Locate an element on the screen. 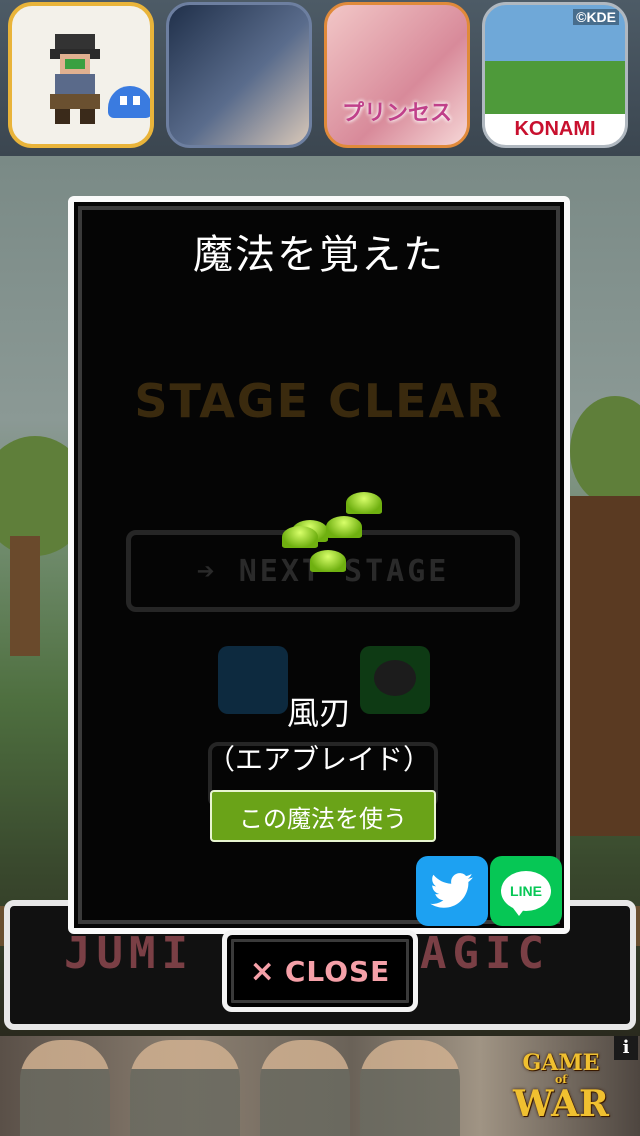 This screenshot has height=1136, width=640. spell-reading: （エアブレイド） is located at coordinates (318, 759).